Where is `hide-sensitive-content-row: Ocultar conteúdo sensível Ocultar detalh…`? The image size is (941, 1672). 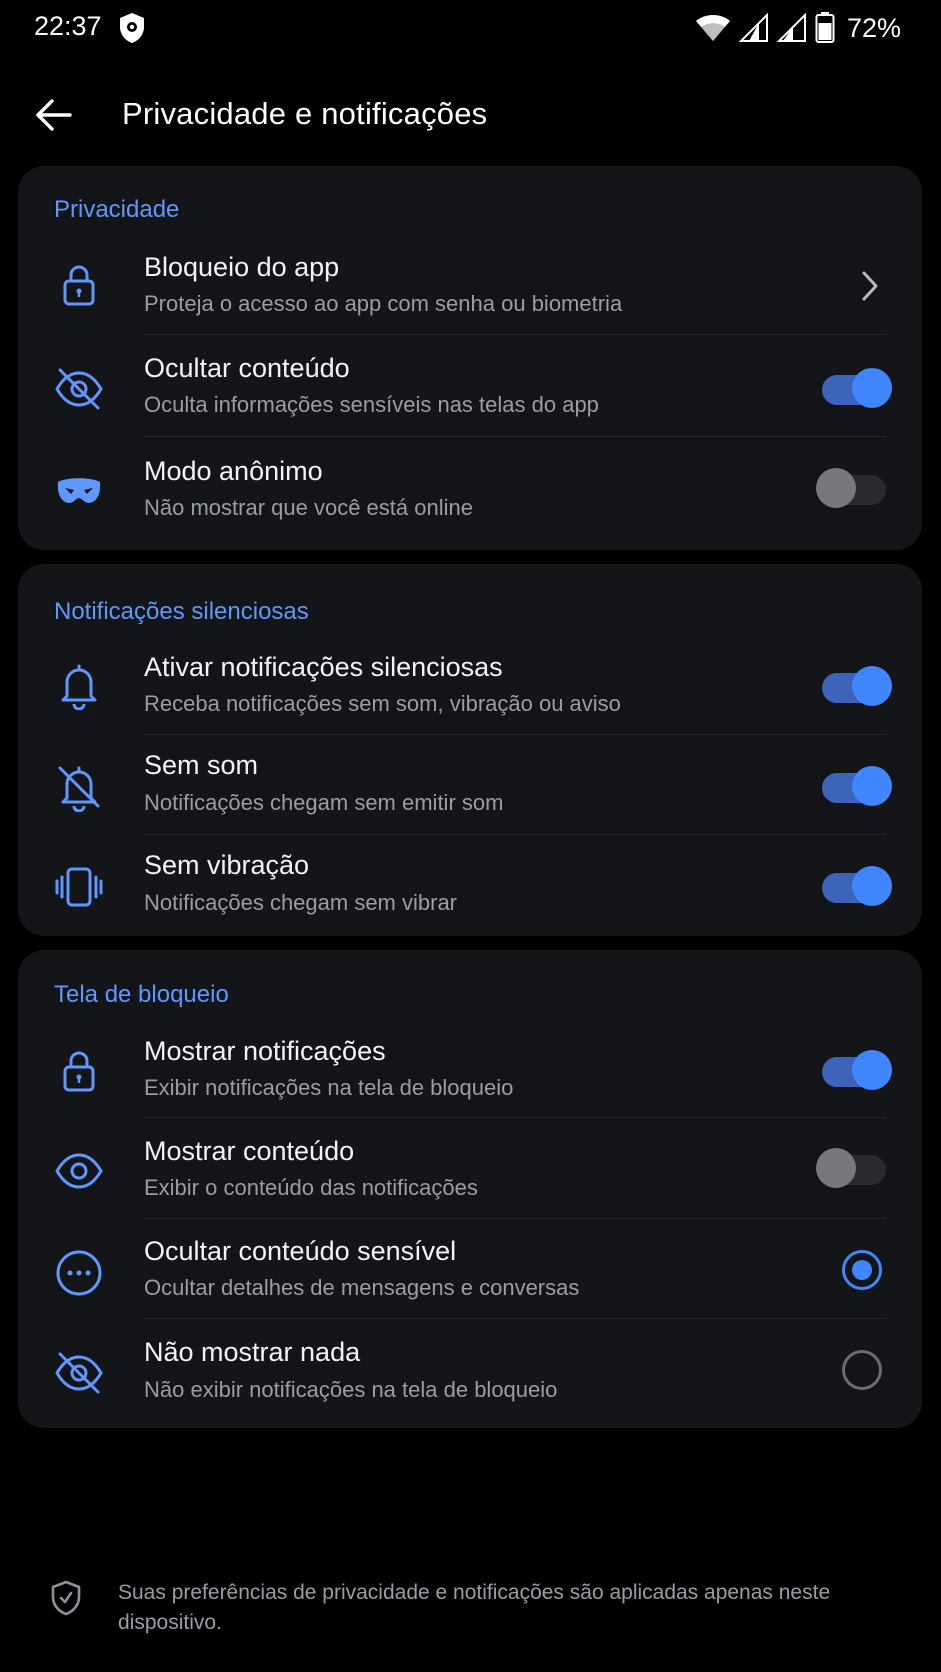
hide-sensitive-content-row: Ocultar conteúdo sensível Ocultar detalh… is located at coordinates (470, 1274).